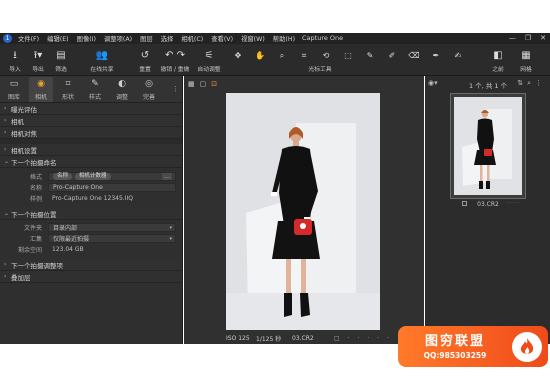  I want to click on menu-edit: 编辑(E), so click(58, 38).